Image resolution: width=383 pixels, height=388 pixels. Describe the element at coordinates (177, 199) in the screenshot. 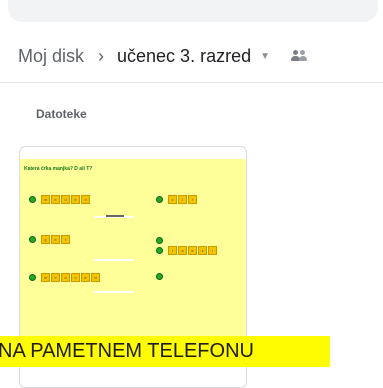

I see `thumbnail-word-4: s i t` at that location.